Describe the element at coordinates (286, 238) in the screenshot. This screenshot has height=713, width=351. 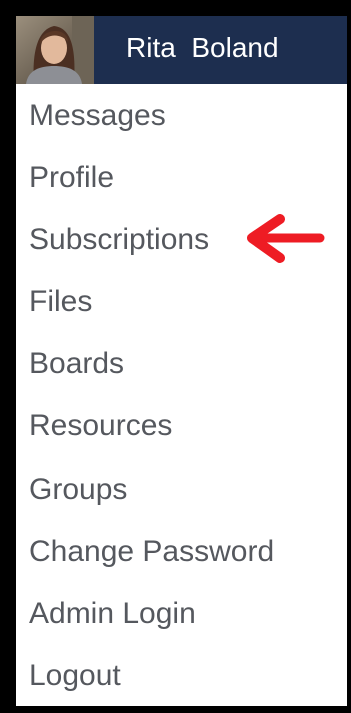
I see `red-arrow-icon` at that location.